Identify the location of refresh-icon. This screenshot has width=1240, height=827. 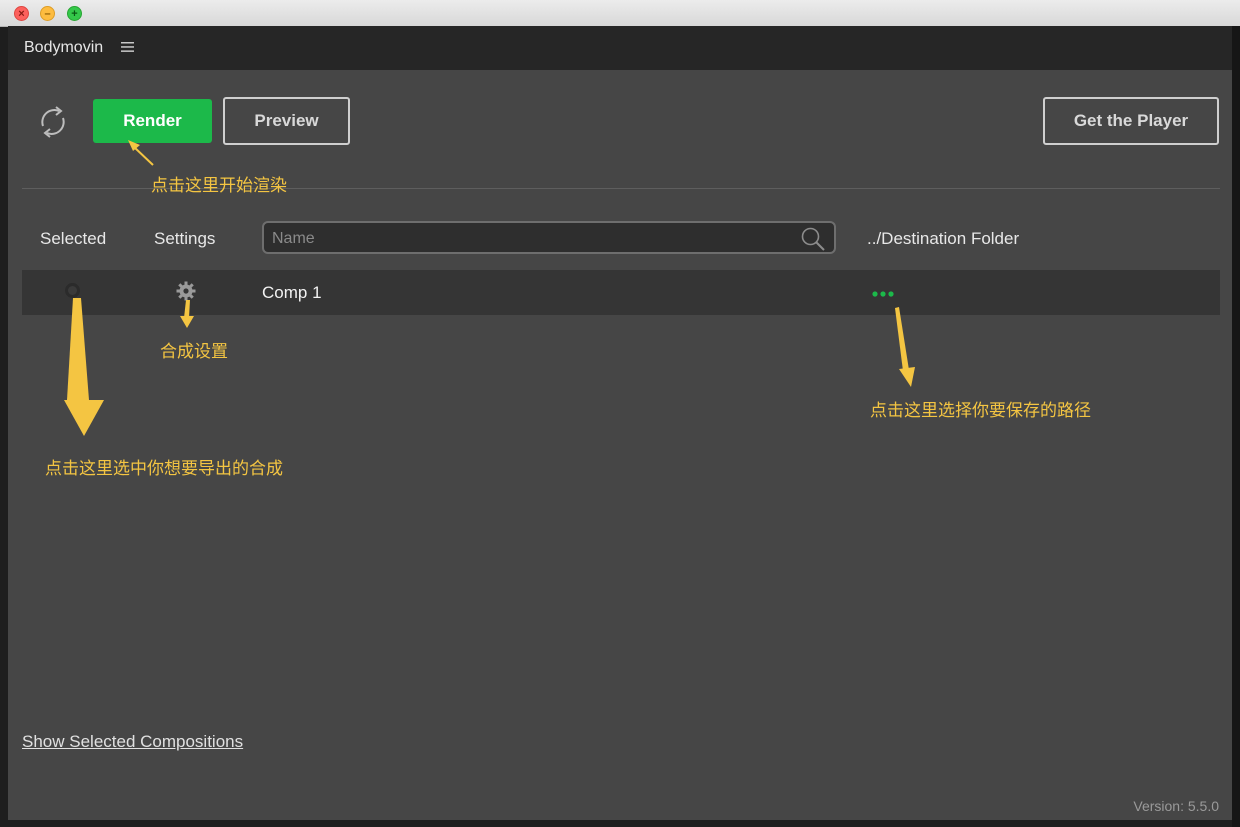
(53, 122).